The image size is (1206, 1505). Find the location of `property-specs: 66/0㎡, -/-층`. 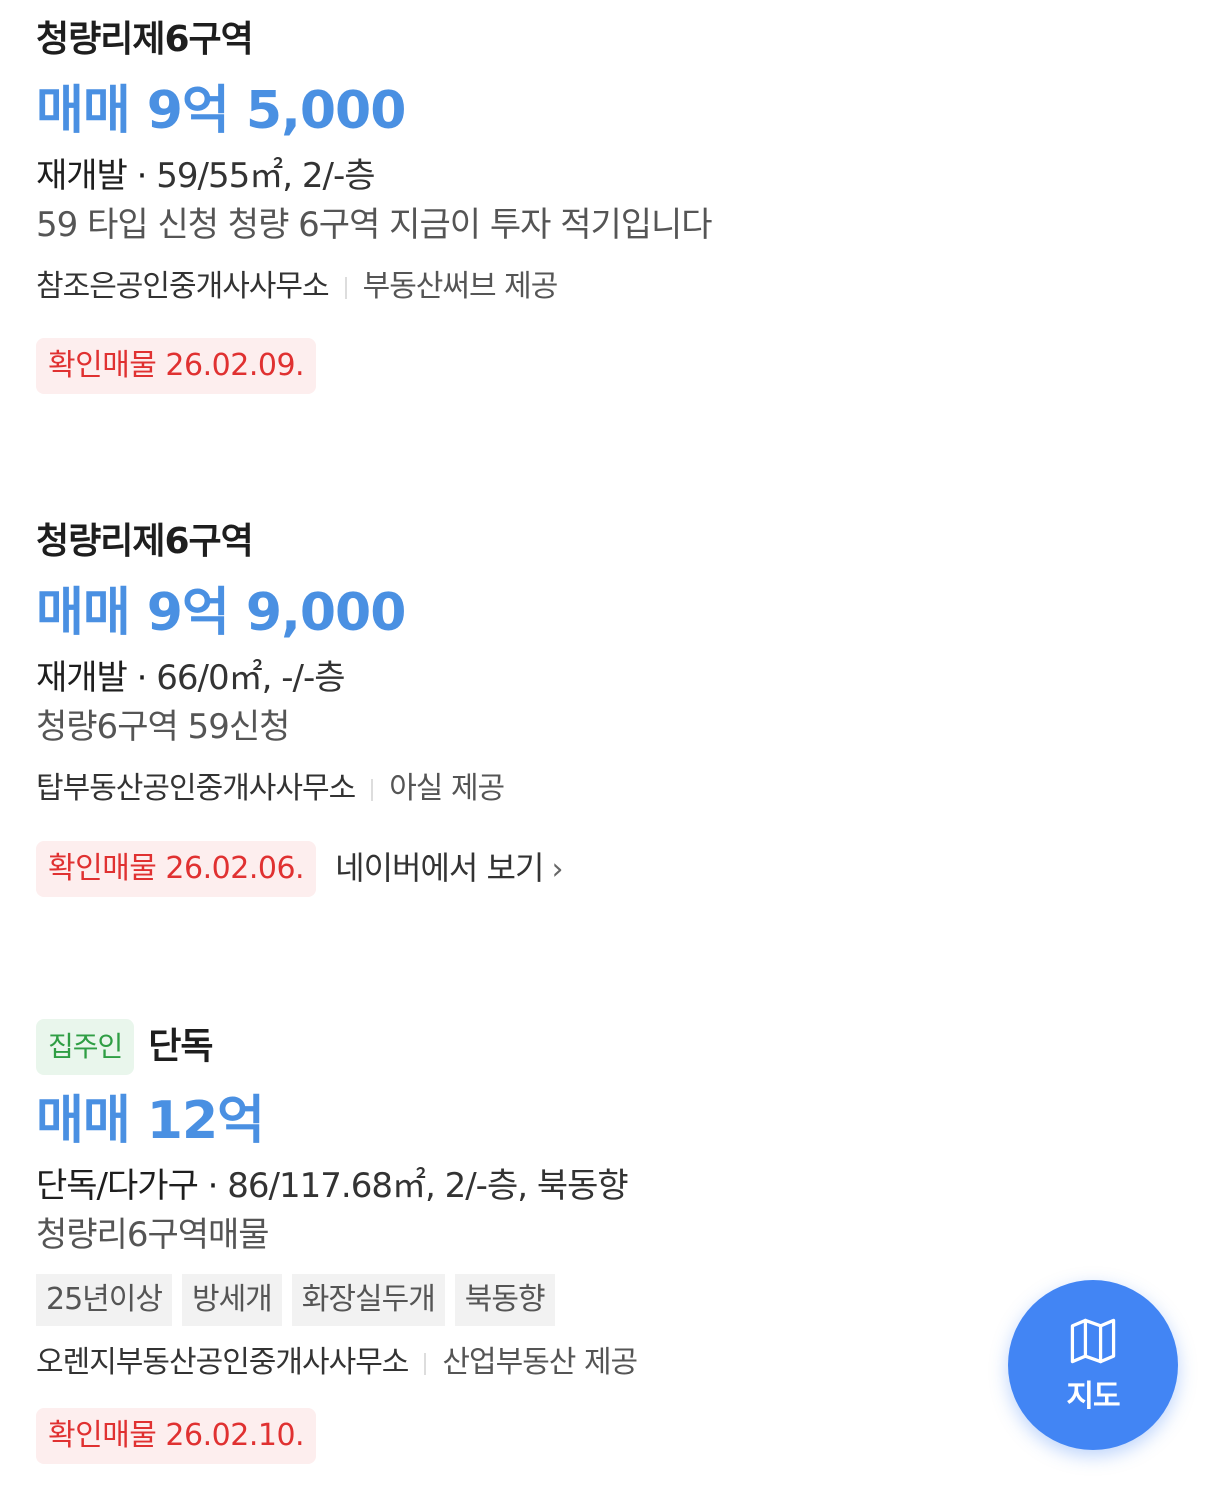

property-specs: 66/0㎡, -/-층 is located at coordinates (250, 678).